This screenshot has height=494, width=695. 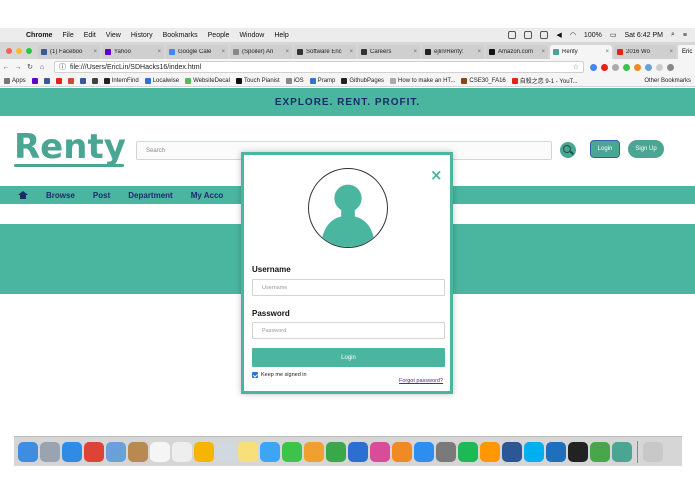 I want to click on chrome-icon, so click(x=94, y=451).